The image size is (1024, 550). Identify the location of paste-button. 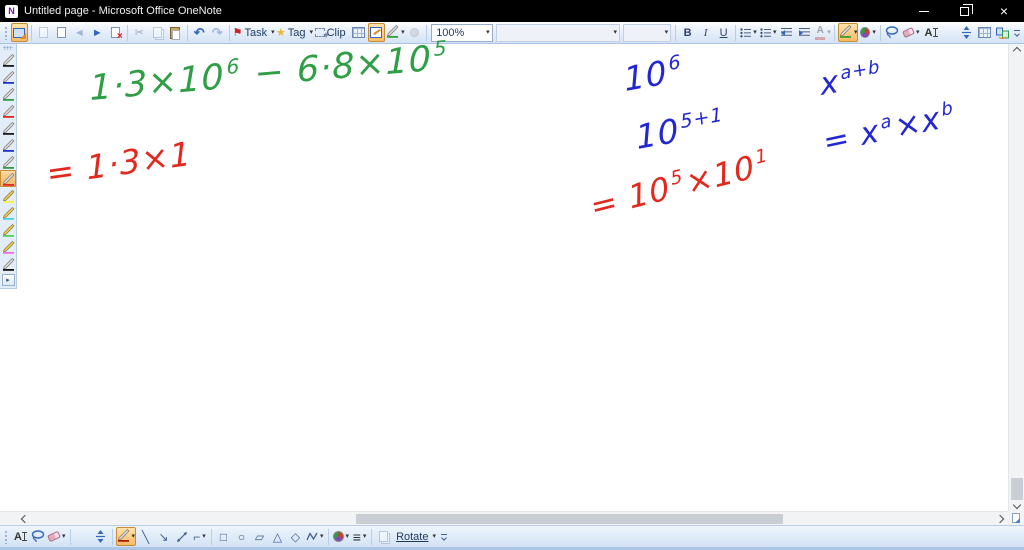
(175, 32).